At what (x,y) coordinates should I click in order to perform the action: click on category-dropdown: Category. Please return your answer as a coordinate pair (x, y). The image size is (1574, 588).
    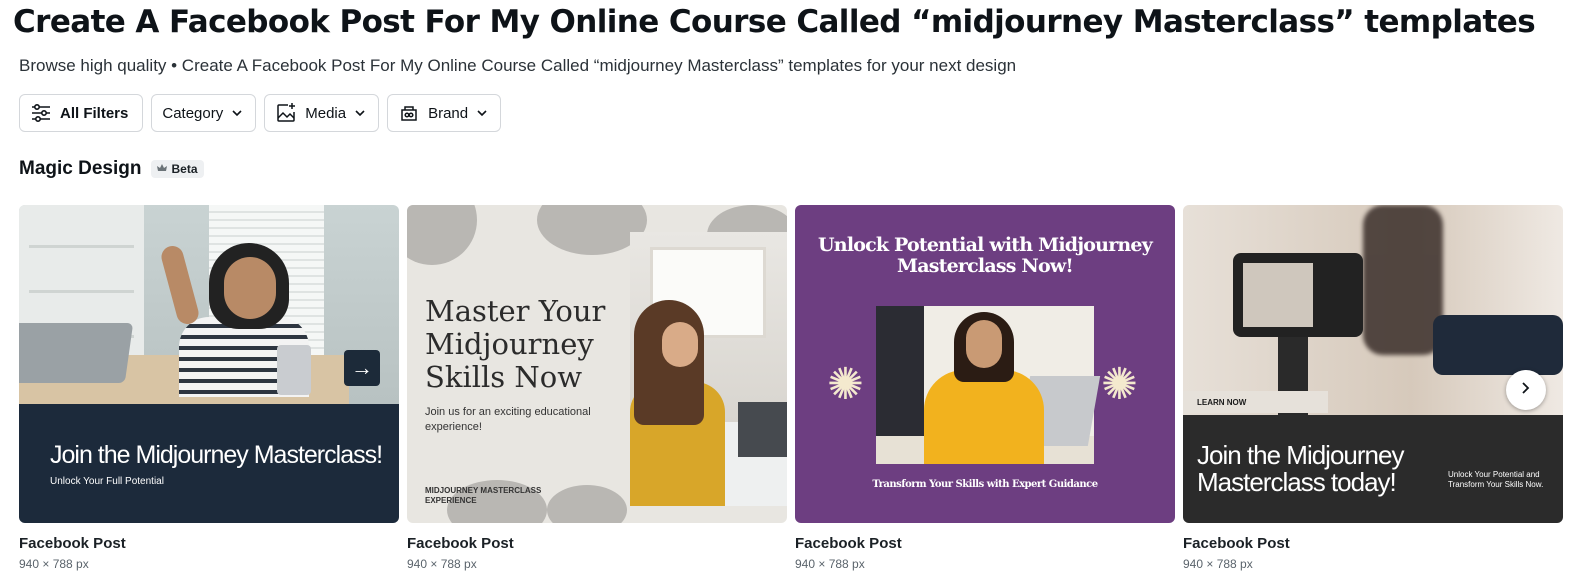
    Looking at the image, I should click on (204, 113).